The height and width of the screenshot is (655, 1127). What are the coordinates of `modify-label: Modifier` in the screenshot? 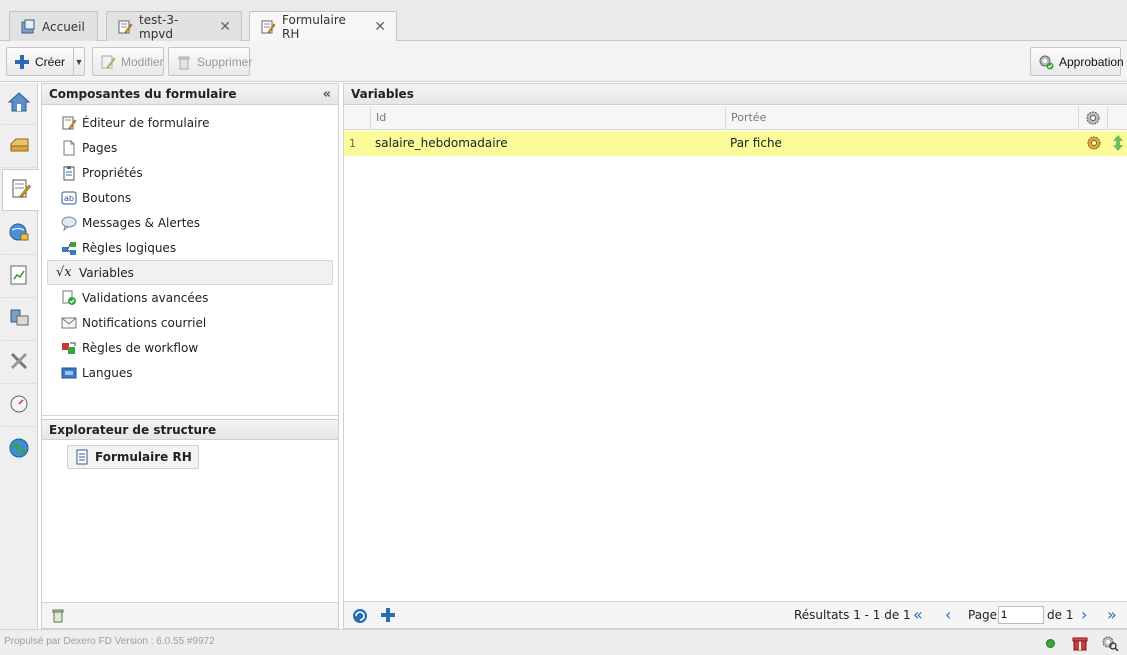 It's located at (142, 61).